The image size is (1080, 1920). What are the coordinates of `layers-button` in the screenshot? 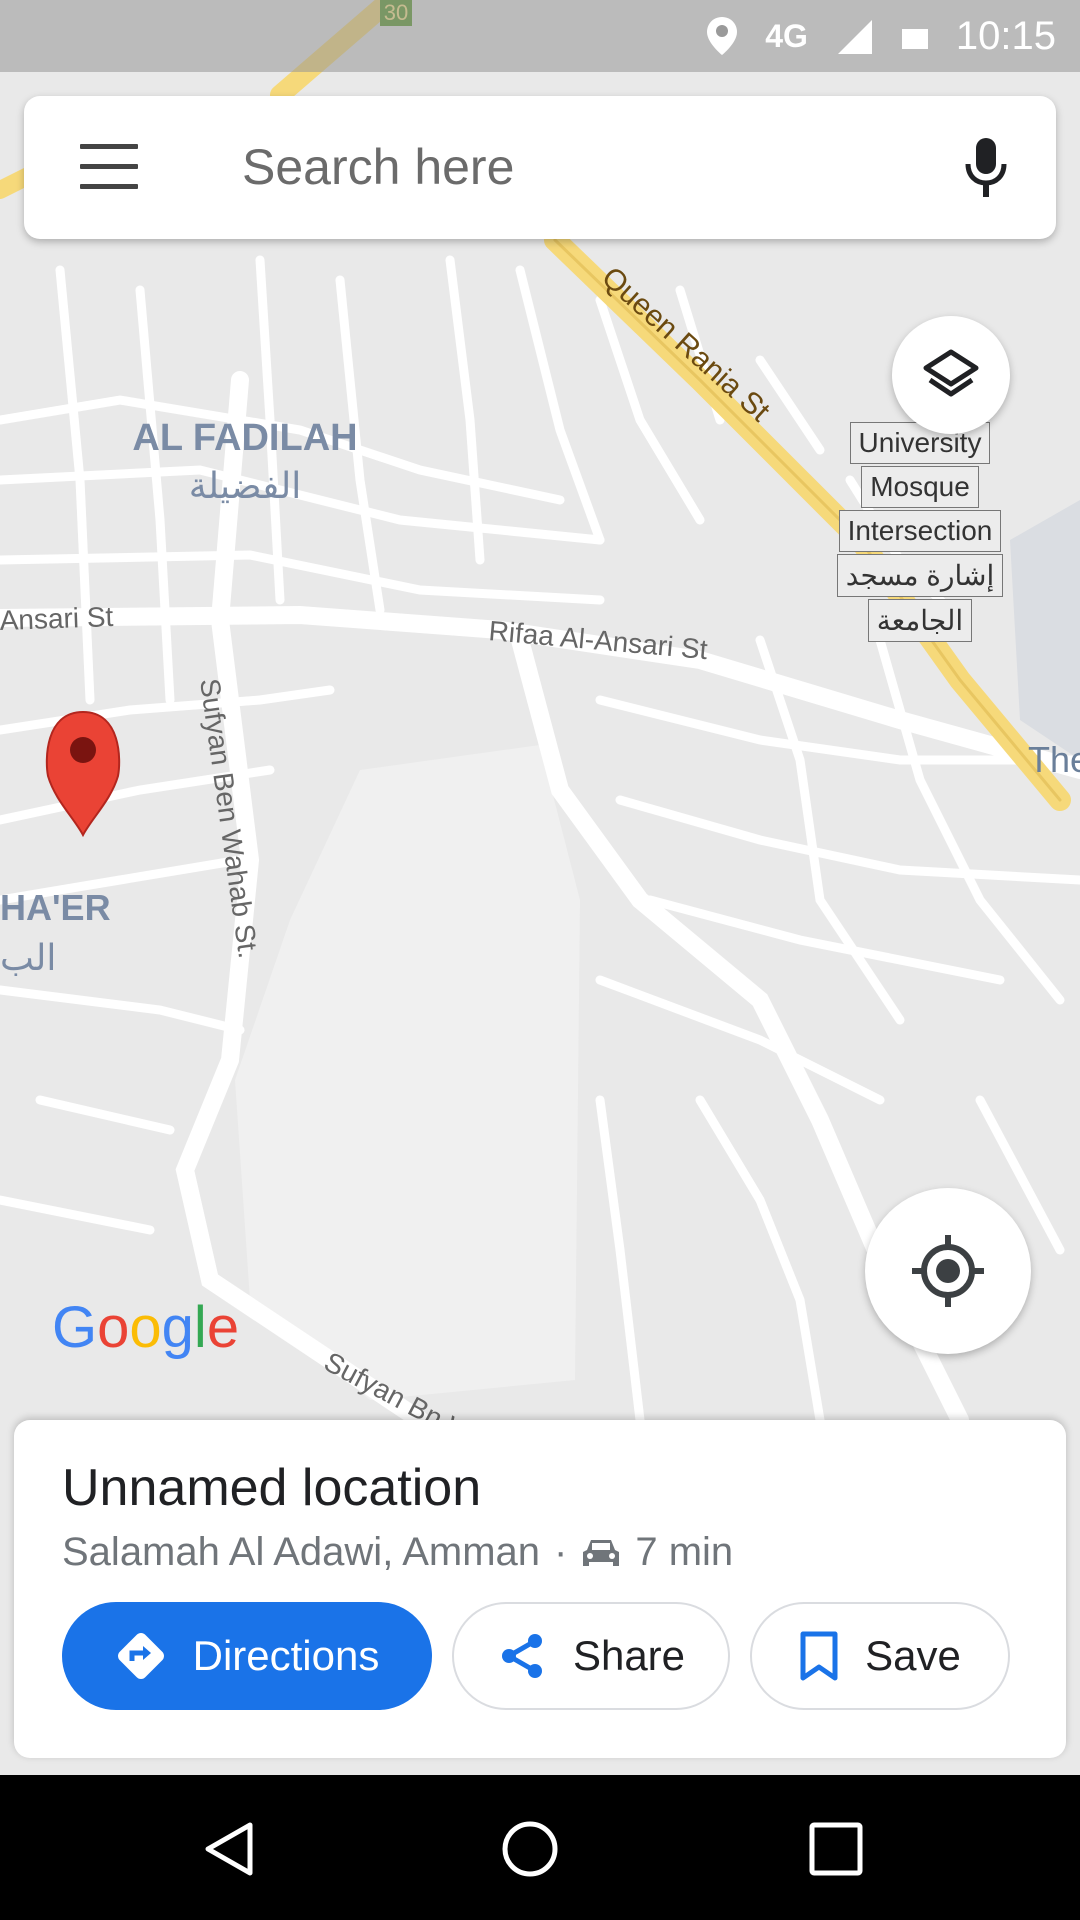 It's located at (951, 375).